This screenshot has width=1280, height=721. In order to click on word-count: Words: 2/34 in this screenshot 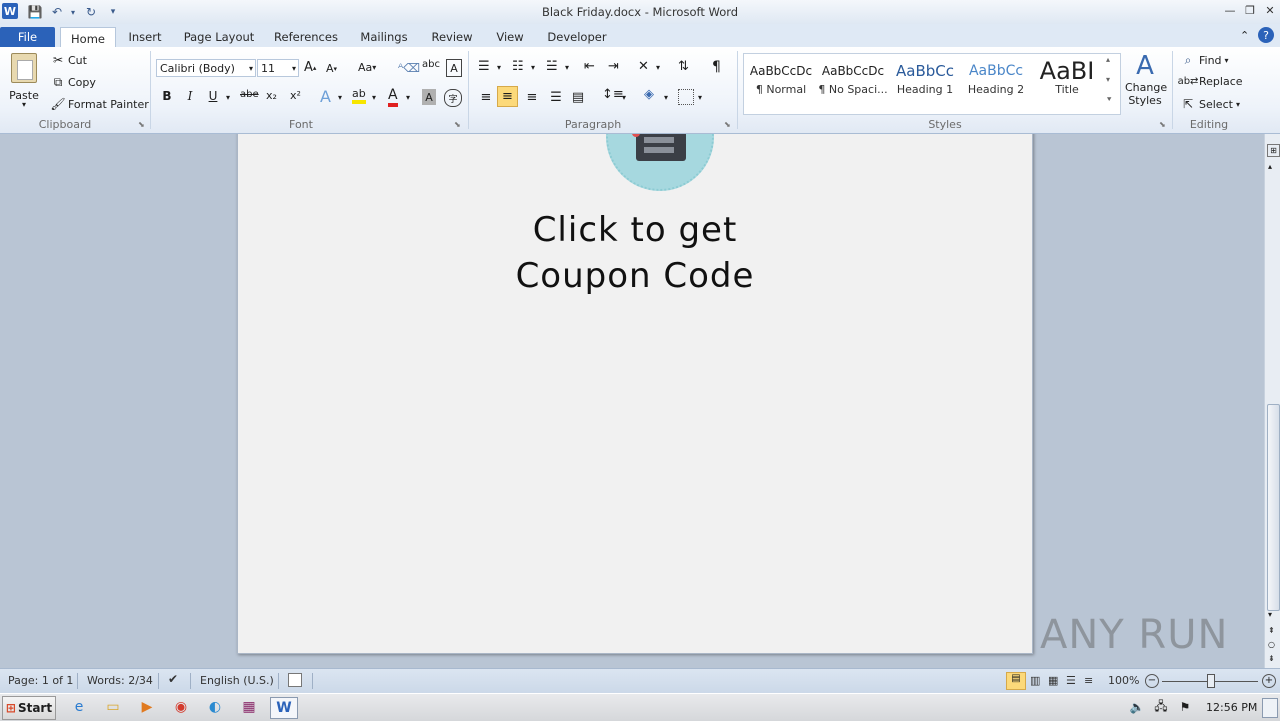, I will do `click(120, 680)`.